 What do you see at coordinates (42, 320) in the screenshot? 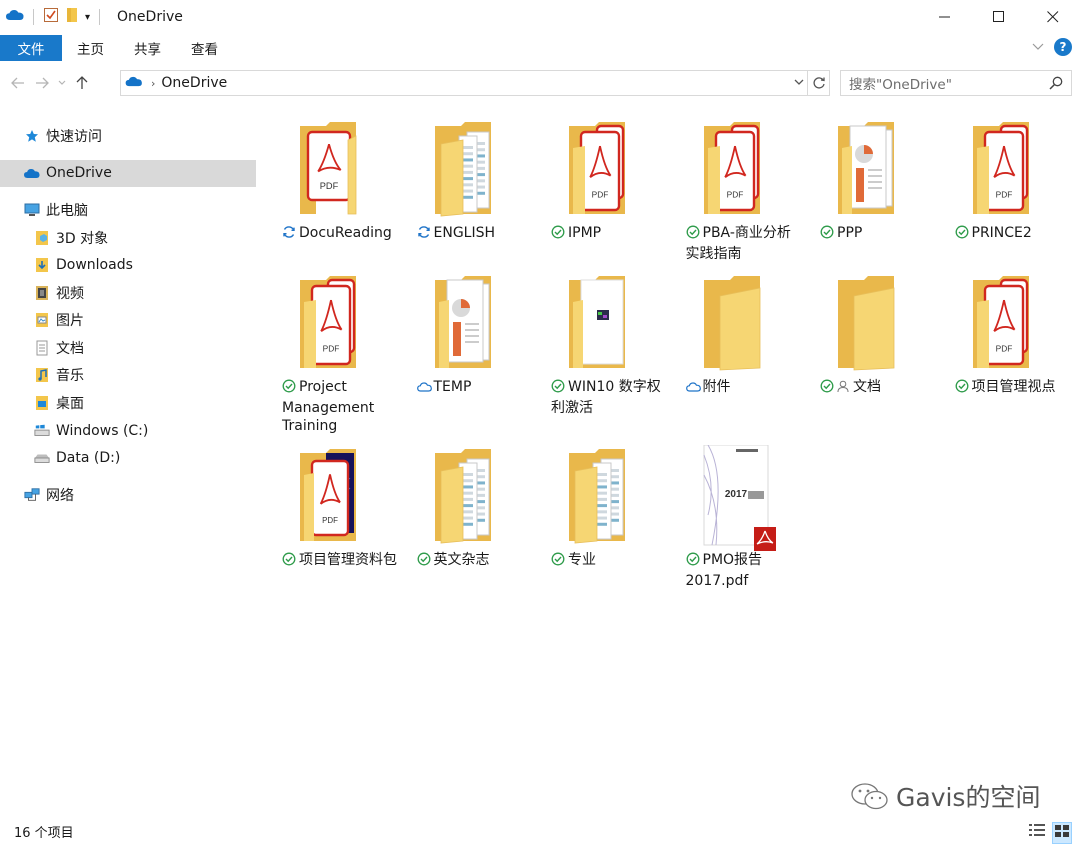
I see `pictures-folder-icon` at bounding box center [42, 320].